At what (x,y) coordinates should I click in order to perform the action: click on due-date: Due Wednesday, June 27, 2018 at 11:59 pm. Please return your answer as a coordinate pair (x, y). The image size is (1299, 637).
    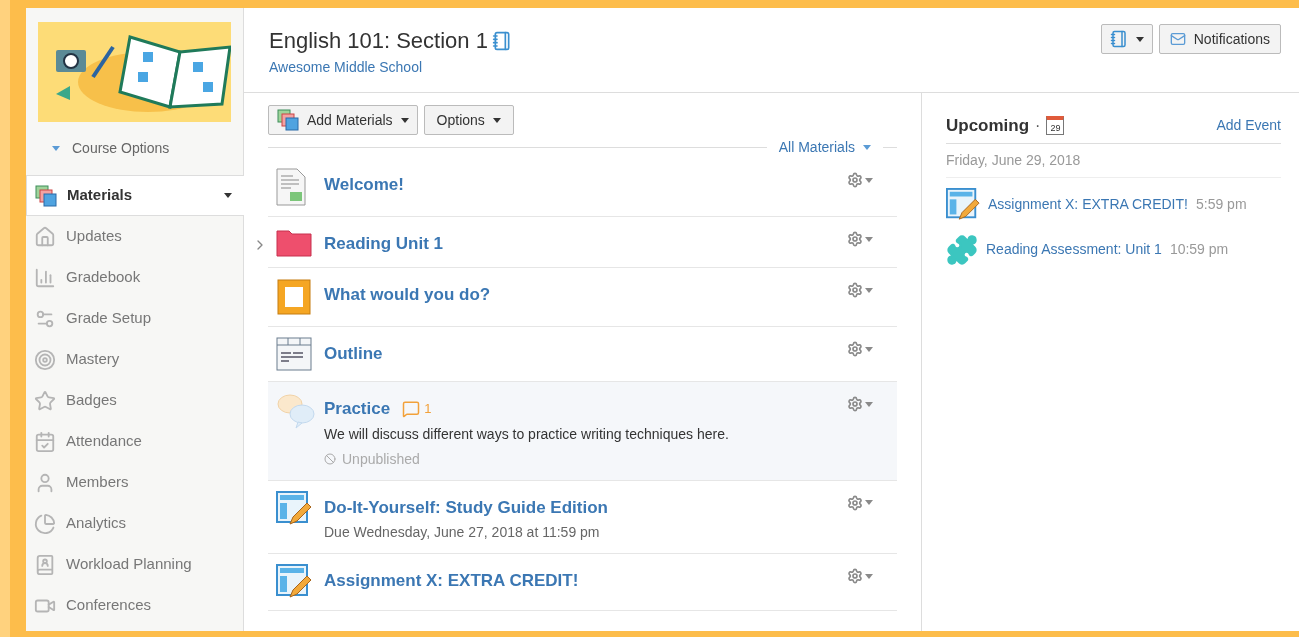
    Looking at the image, I should click on (462, 532).